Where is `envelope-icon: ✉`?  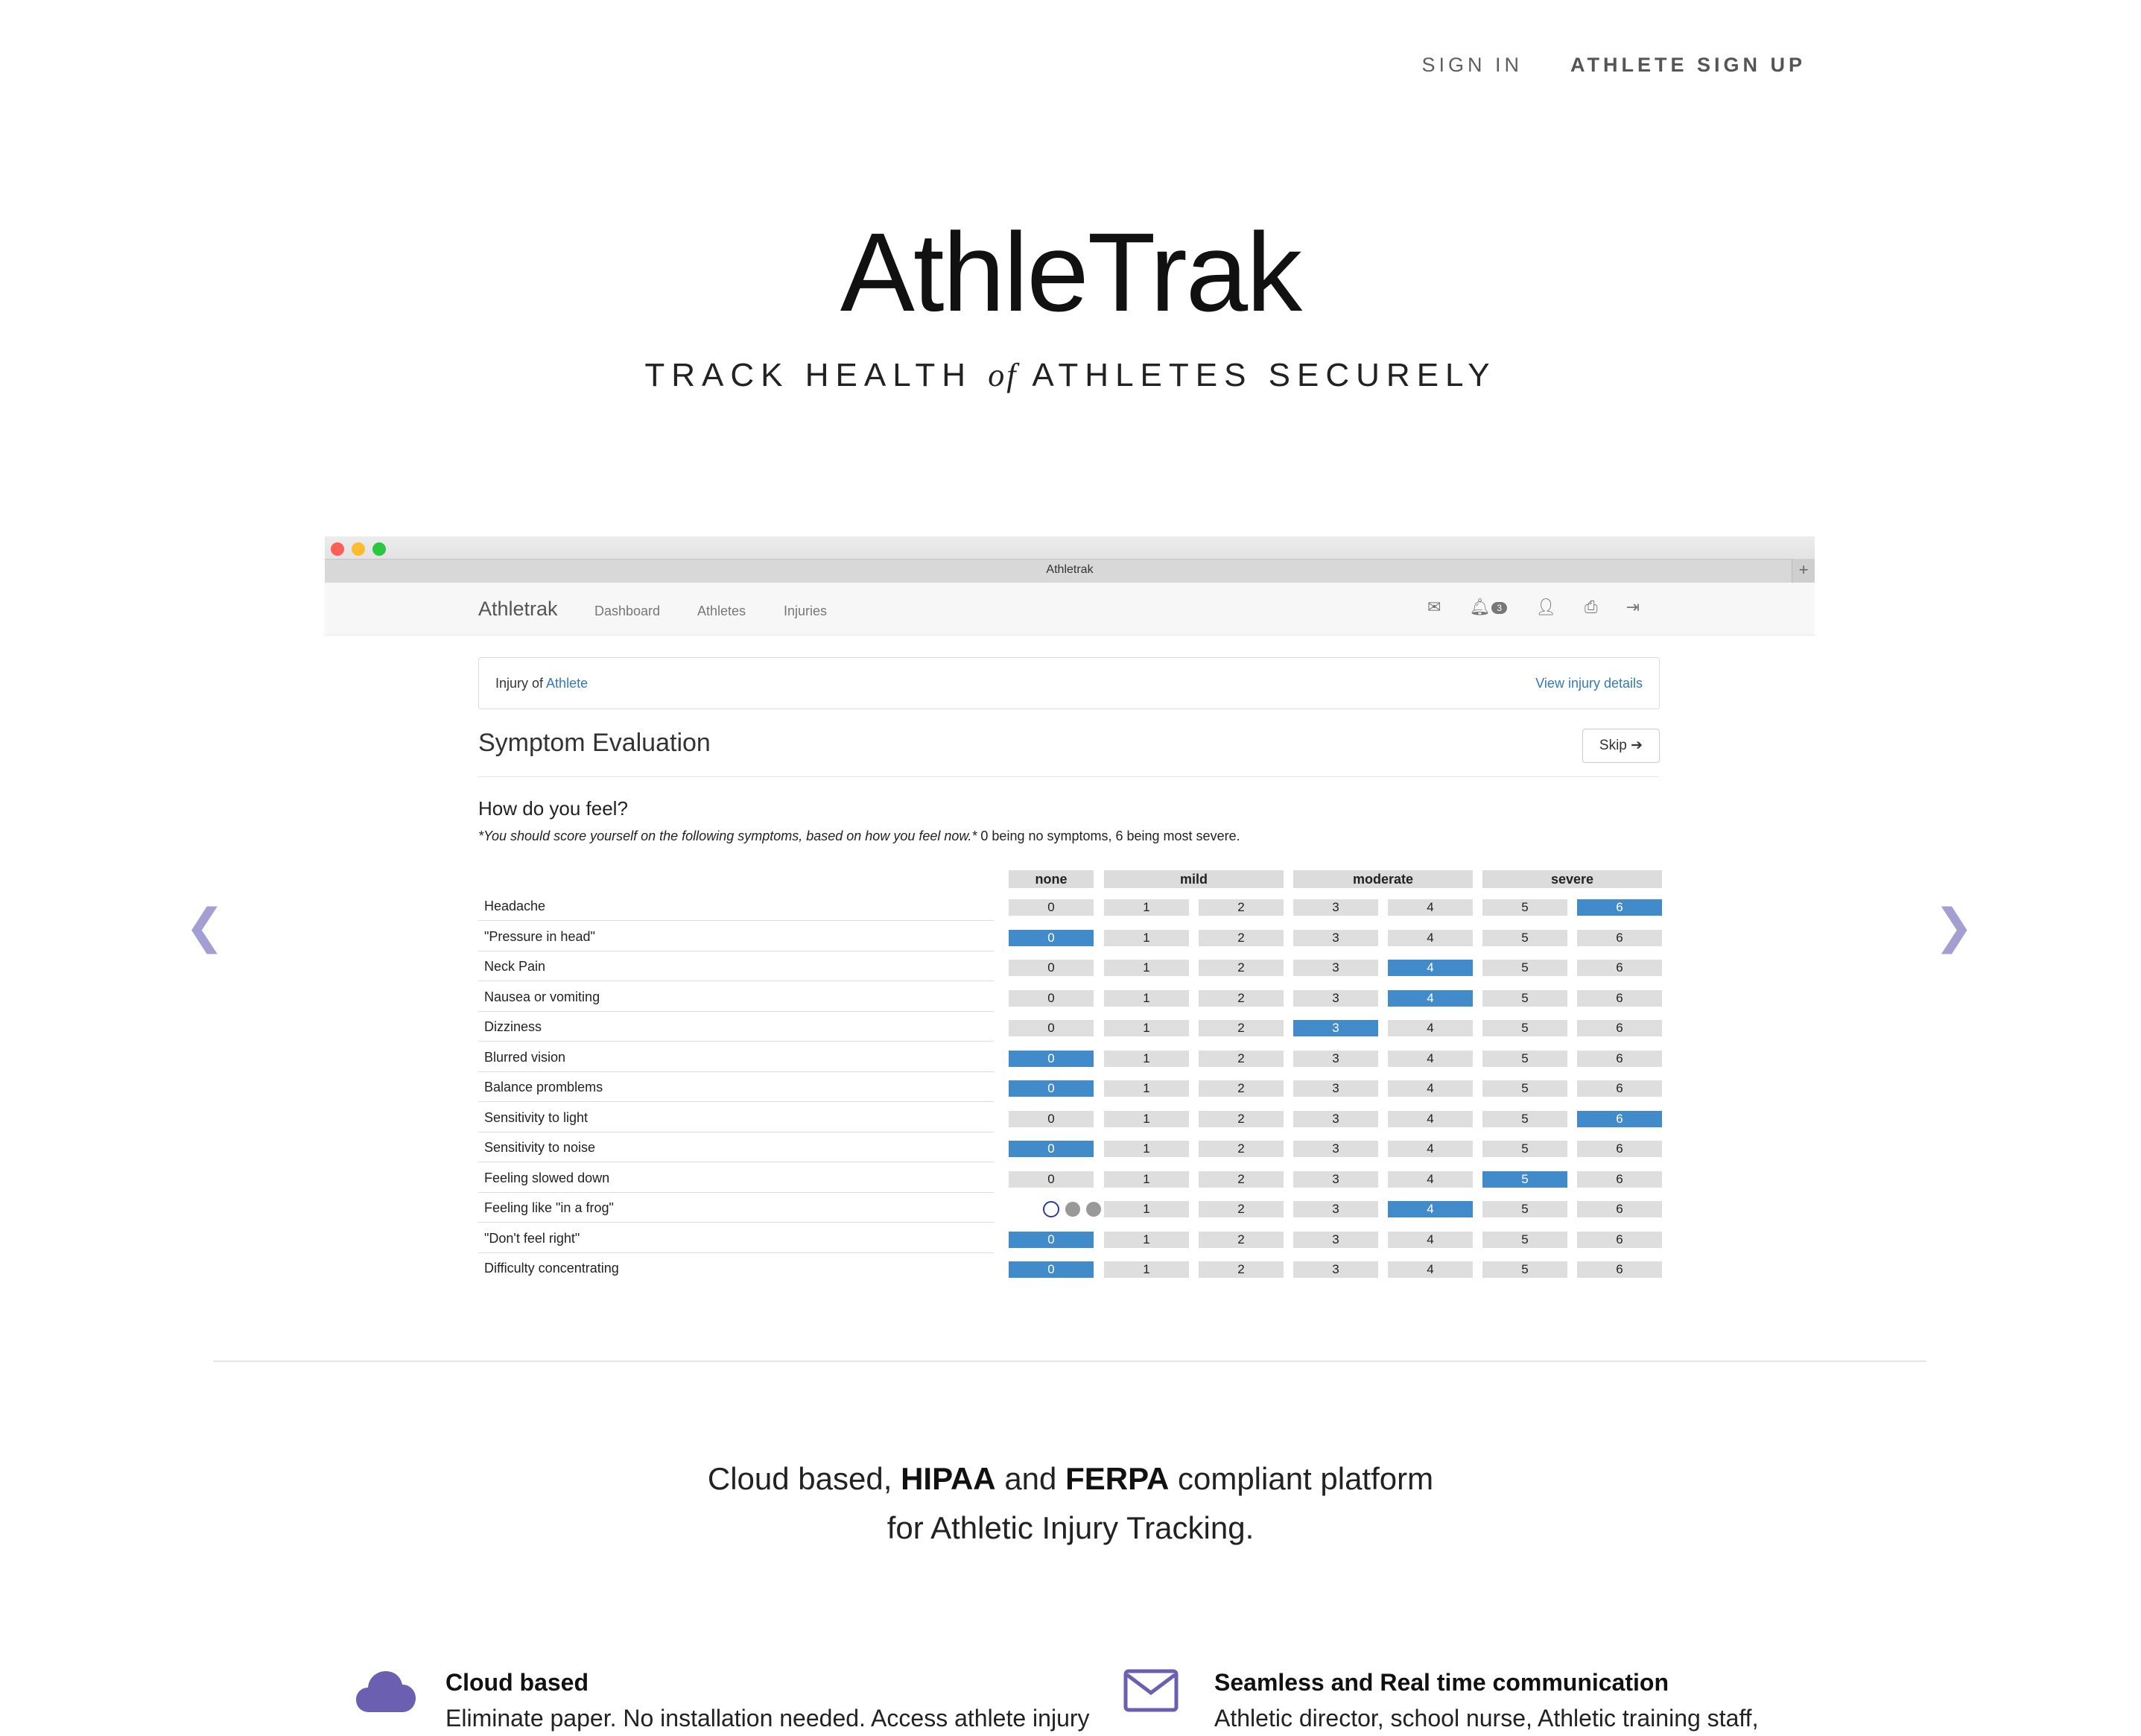 envelope-icon: ✉ is located at coordinates (1434, 607).